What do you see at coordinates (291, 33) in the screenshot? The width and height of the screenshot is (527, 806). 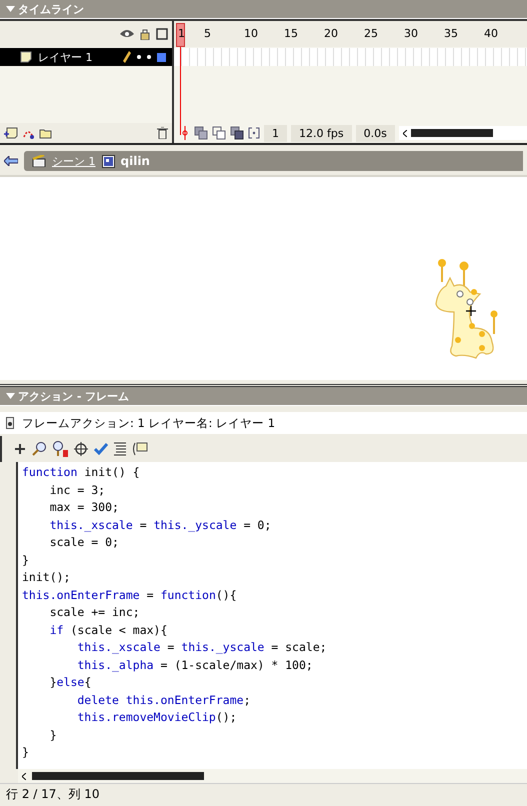 I see `frame-number: 15` at bounding box center [291, 33].